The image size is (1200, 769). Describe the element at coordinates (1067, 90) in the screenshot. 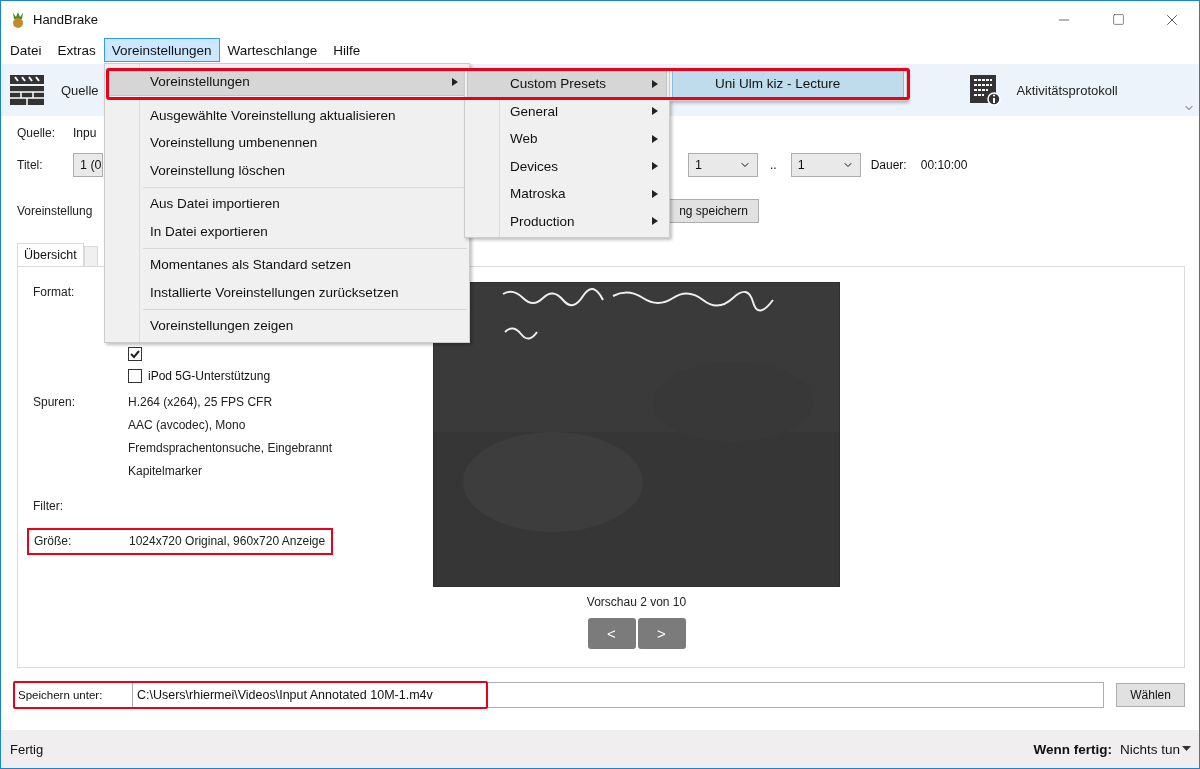

I see `toolbar-button-label: Aktivitätsprotokoll` at that location.